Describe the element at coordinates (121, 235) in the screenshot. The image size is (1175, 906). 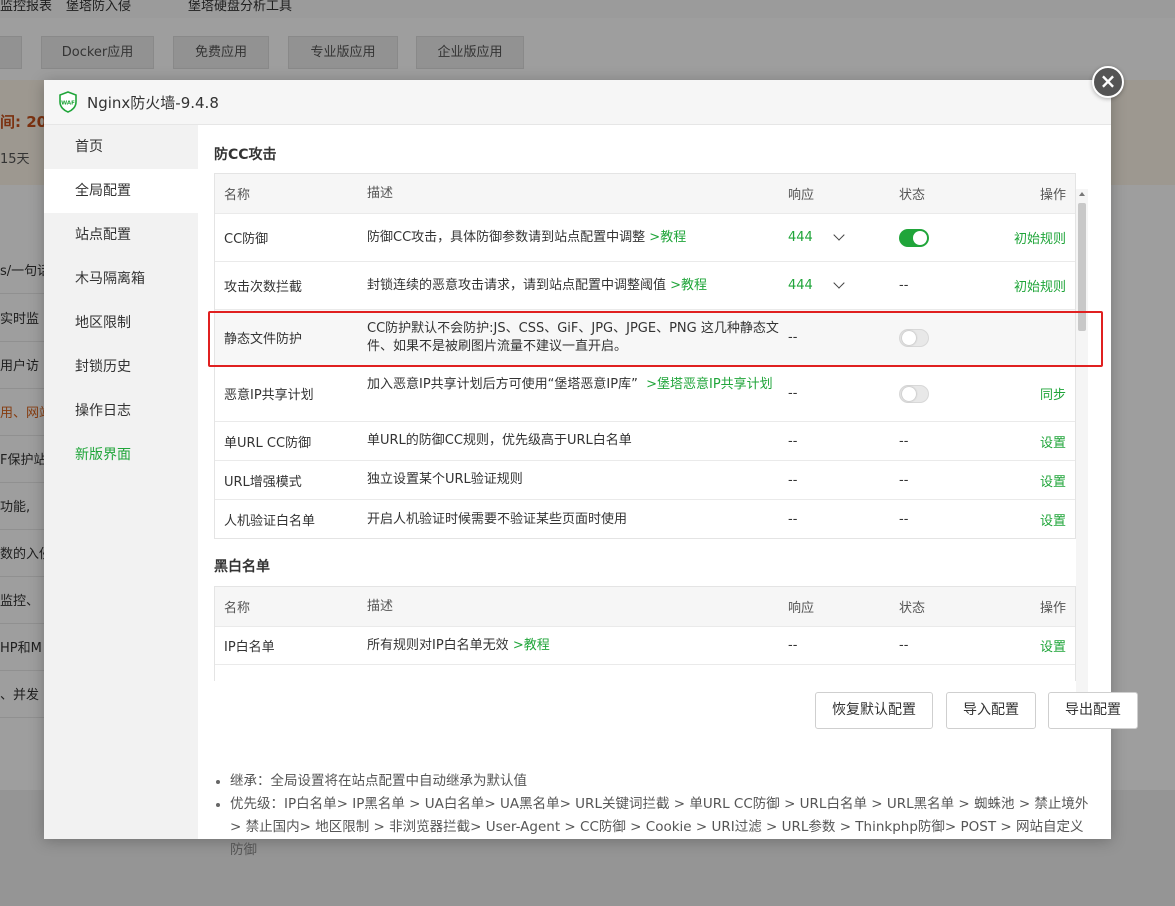
I see `sidebar-item-site-config: 站点配置` at that location.